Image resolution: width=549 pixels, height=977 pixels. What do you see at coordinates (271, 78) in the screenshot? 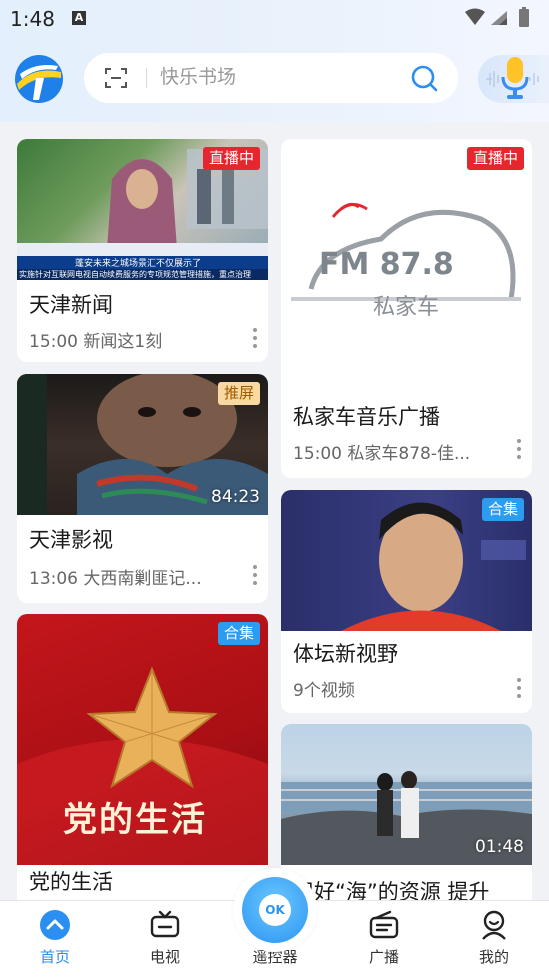
I see `search-bar: 快乐书场` at bounding box center [271, 78].